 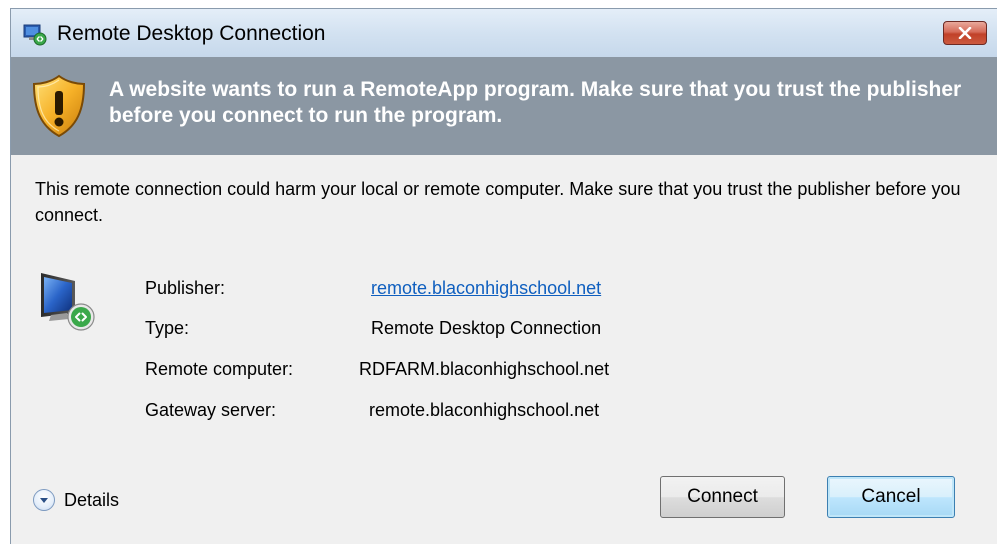 I want to click on cancel-button: Cancel, so click(x=891, y=497).